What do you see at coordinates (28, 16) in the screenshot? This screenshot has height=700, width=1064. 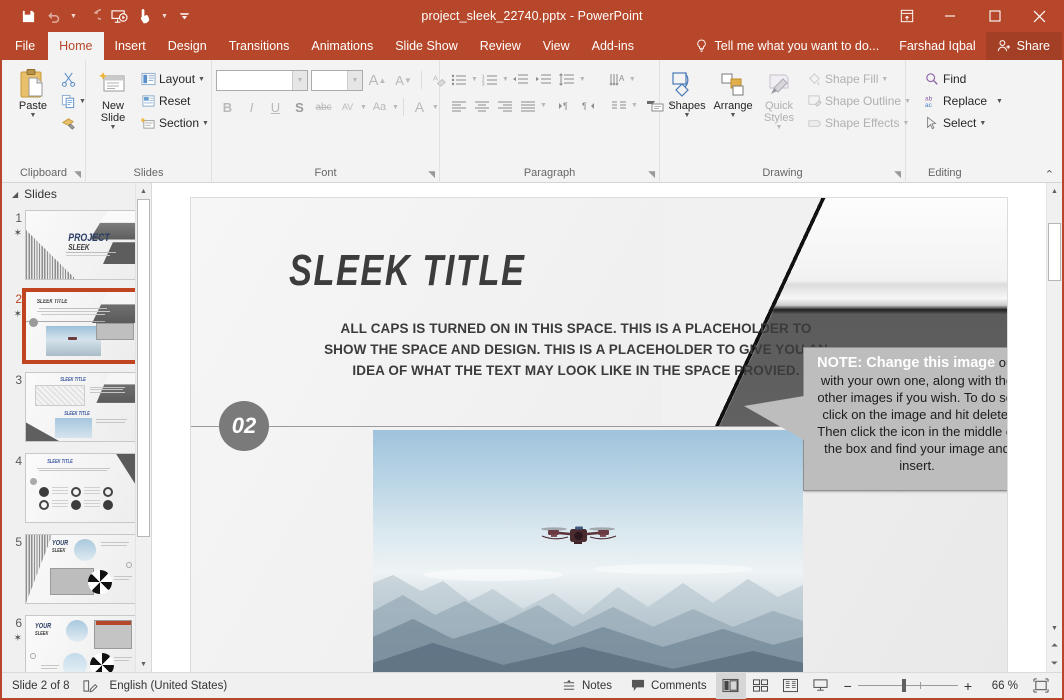 I see `save-button` at bounding box center [28, 16].